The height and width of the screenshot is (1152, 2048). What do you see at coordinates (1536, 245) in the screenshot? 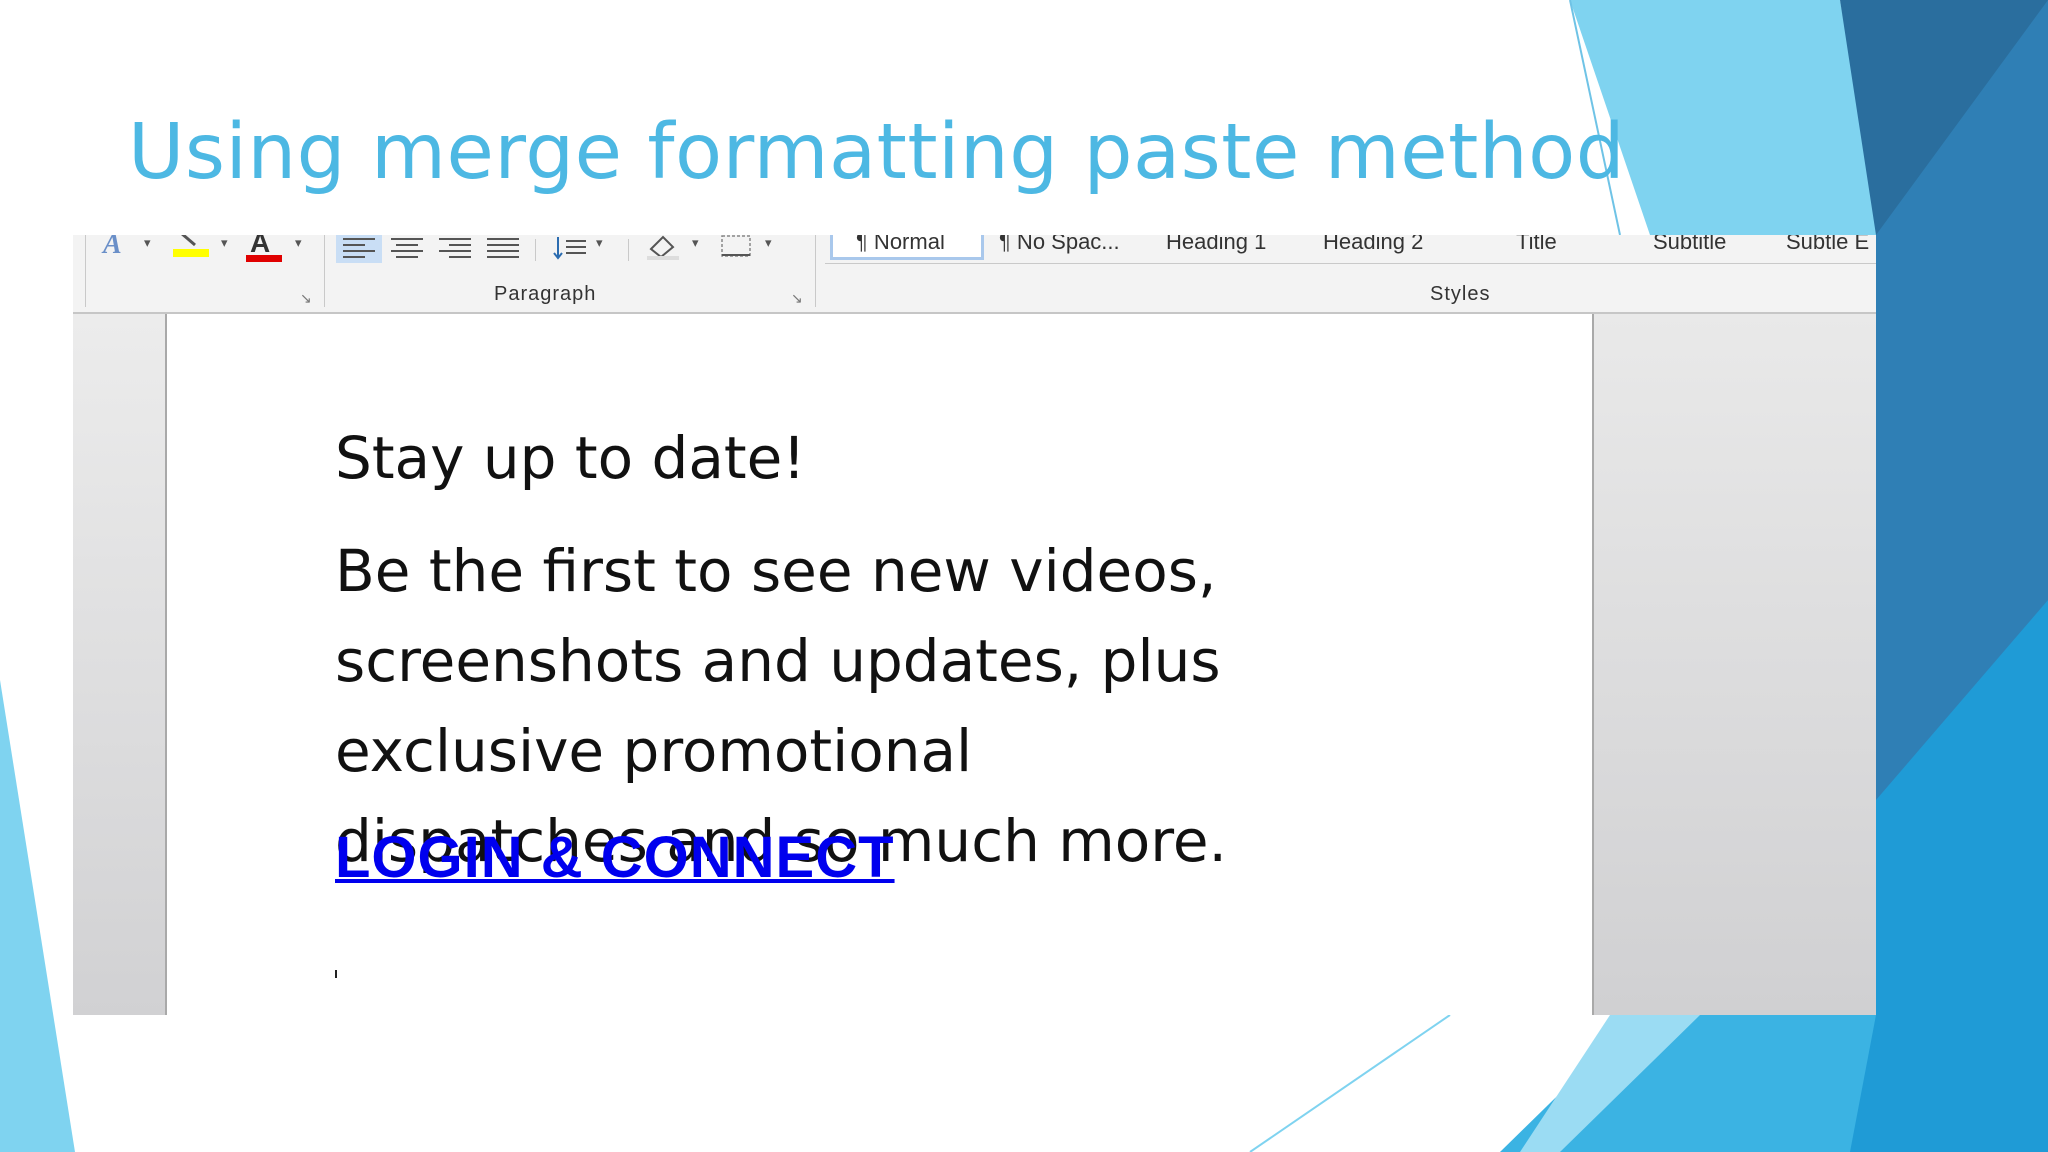
I see `style-title: Title` at bounding box center [1536, 245].